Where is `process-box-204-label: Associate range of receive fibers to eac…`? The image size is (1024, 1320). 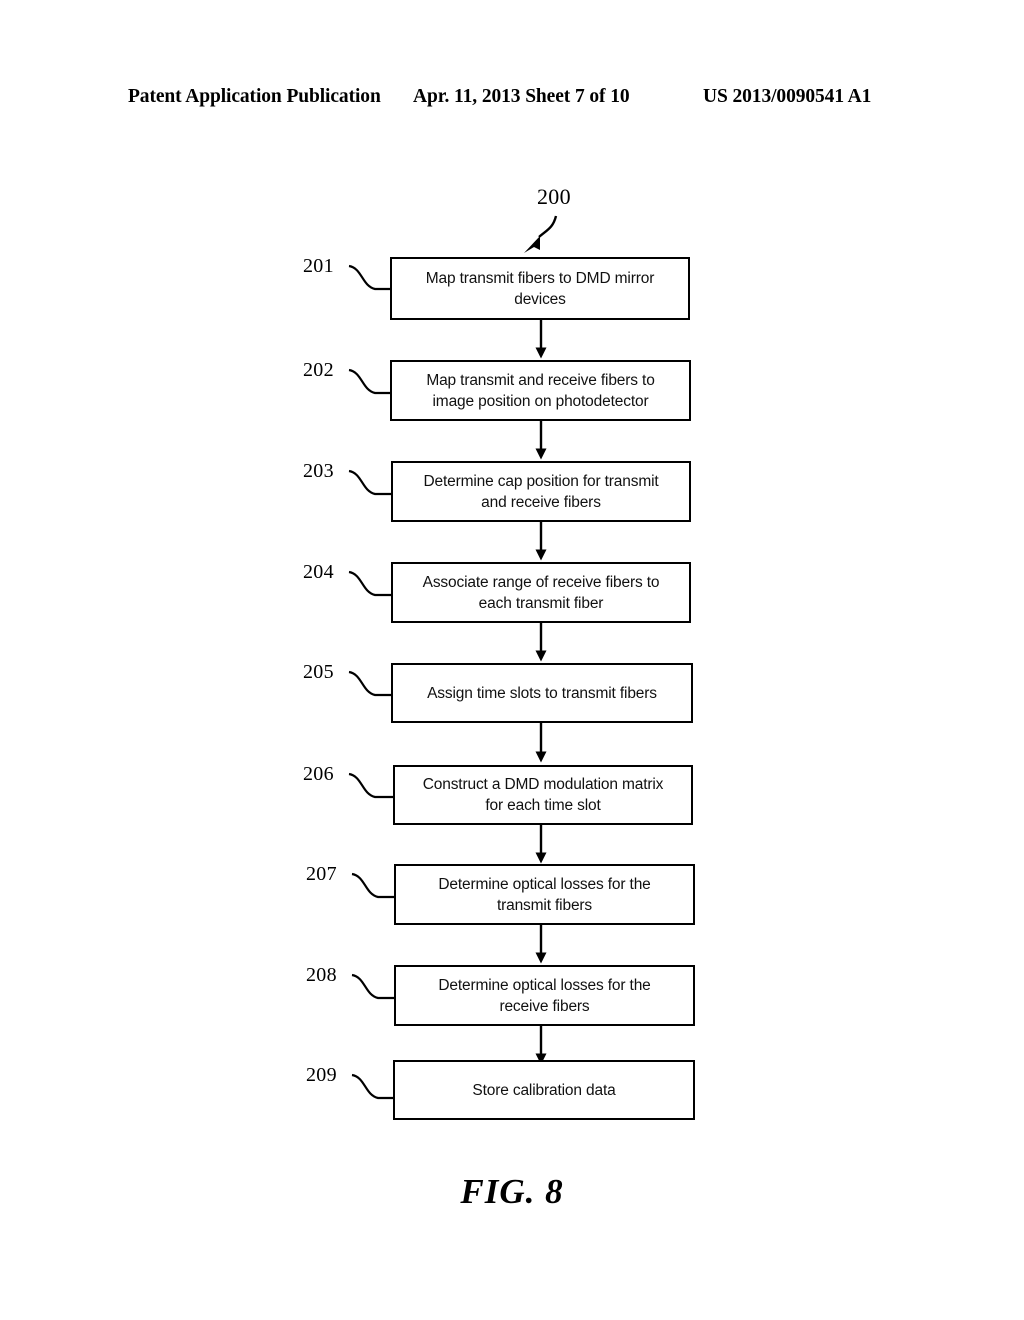 process-box-204-label: Associate range of receive fibers to eac… is located at coordinates (541, 592).